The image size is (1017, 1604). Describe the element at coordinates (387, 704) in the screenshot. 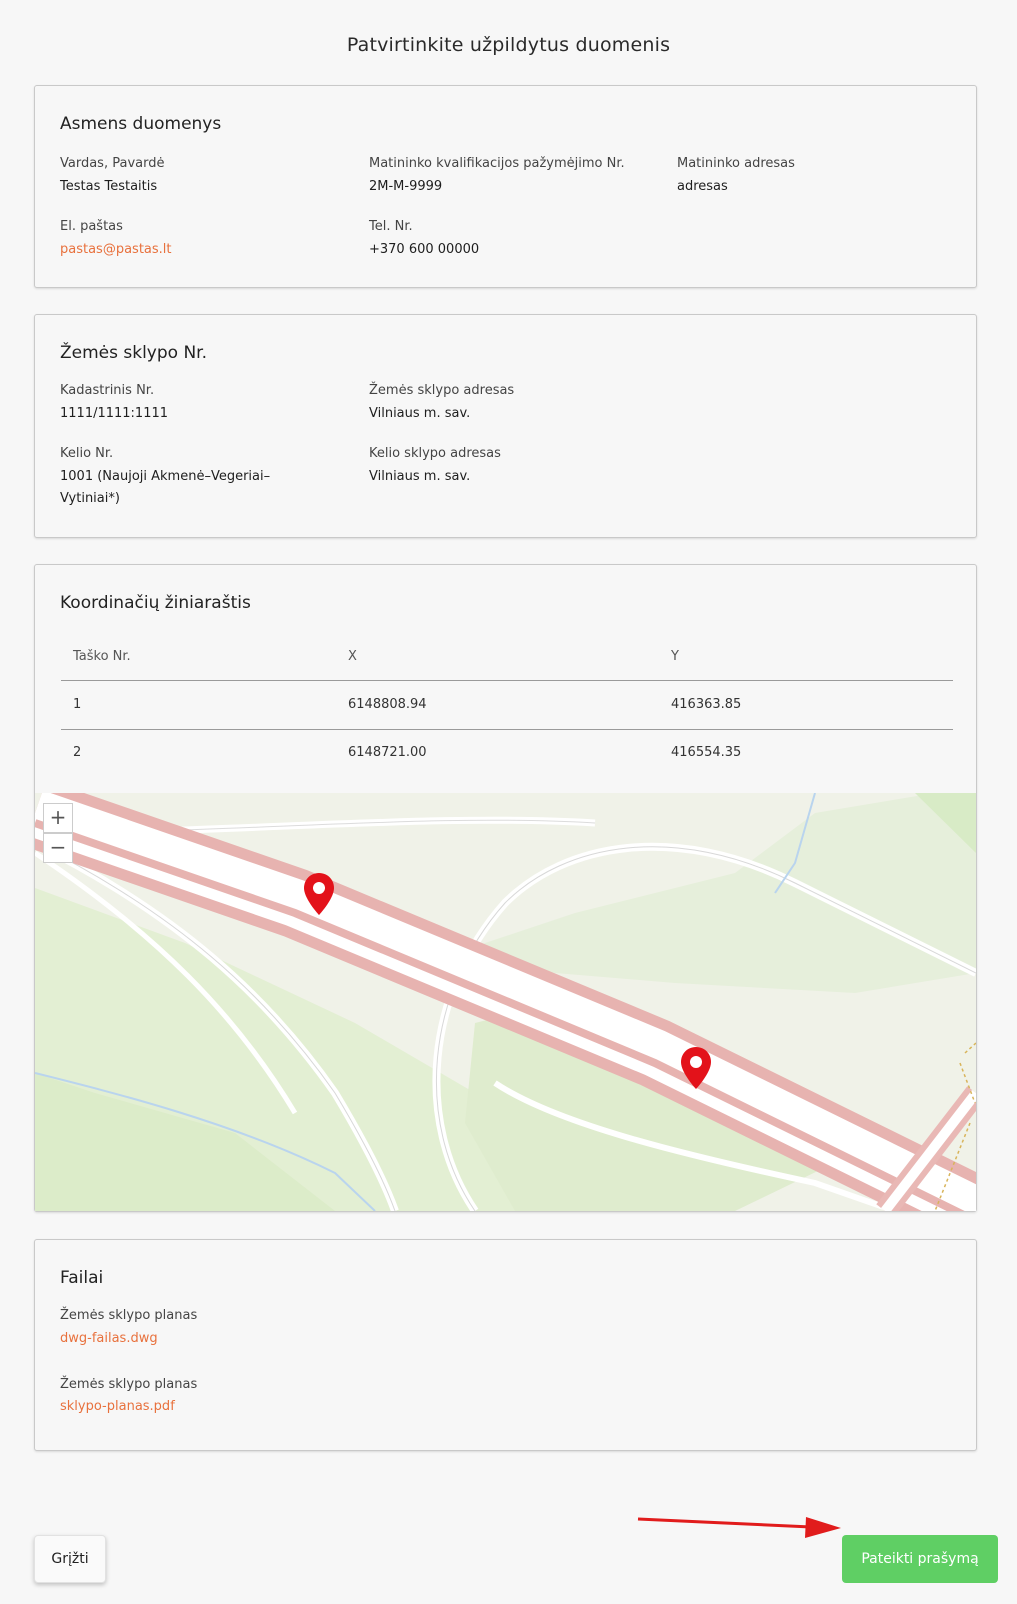

I see `table-cell-x: 6148808.94` at that location.